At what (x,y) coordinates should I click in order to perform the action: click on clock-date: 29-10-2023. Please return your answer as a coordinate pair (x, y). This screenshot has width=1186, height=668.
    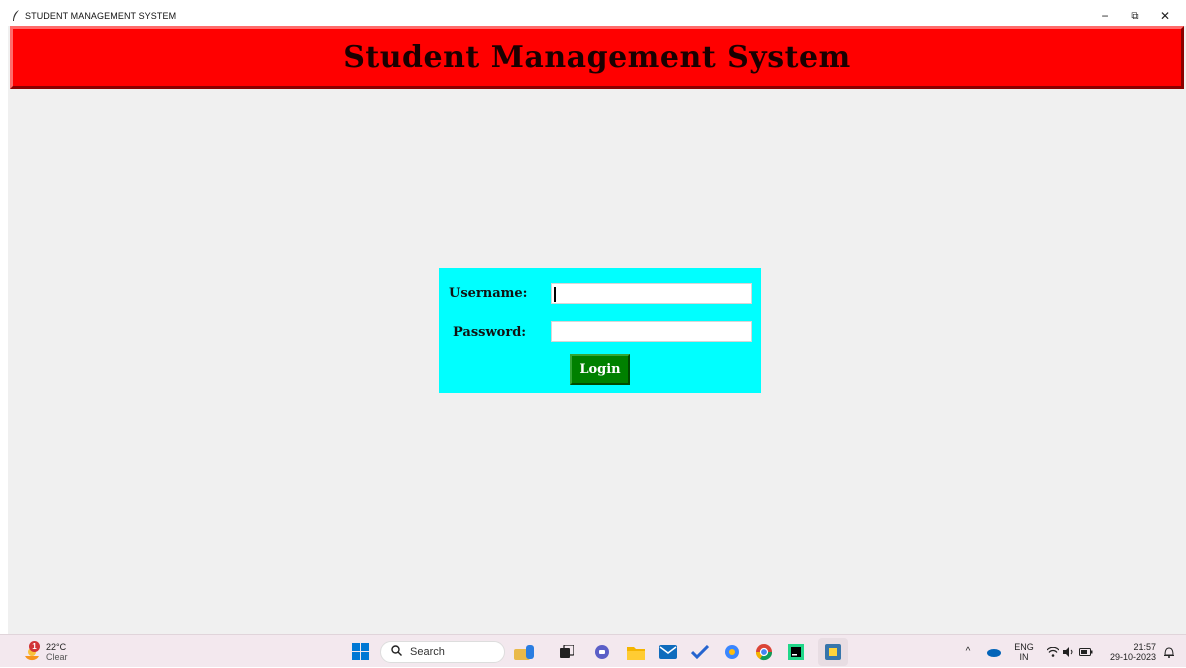
    Looking at the image, I should click on (1132, 656).